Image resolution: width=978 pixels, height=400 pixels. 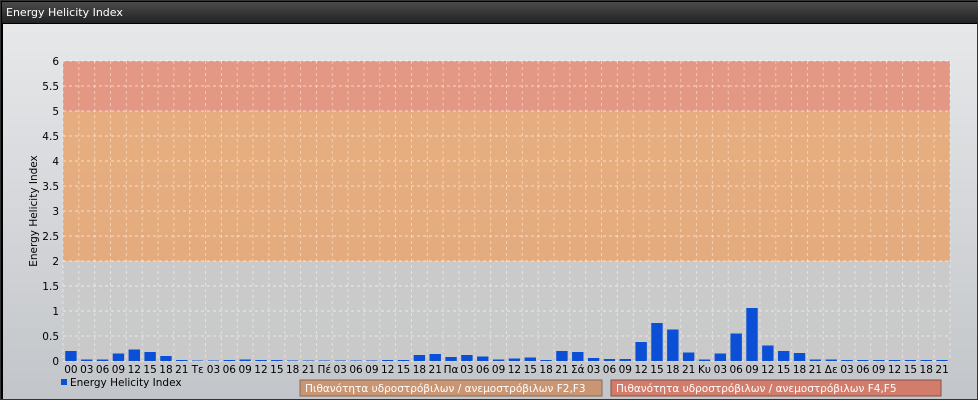 What do you see at coordinates (55, 162) in the screenshot?
I see `y-tick-label: 4` at bounding box center [55, 162].